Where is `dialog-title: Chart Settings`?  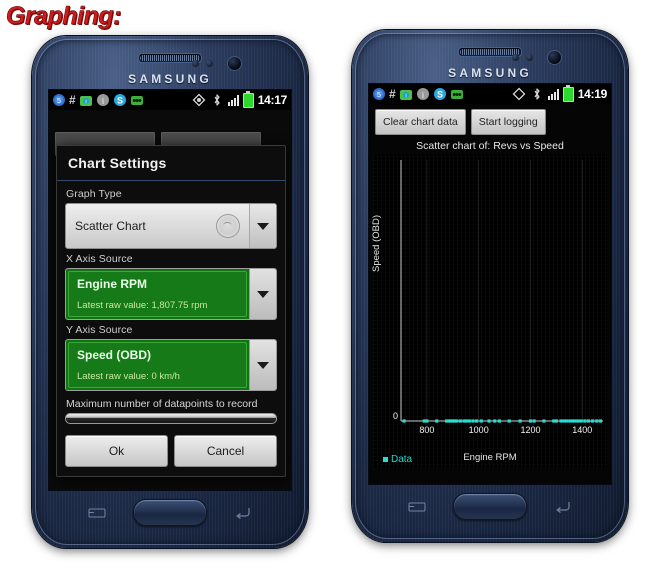 dialog-title: Chart Settings is located at coordinates (171, 163).